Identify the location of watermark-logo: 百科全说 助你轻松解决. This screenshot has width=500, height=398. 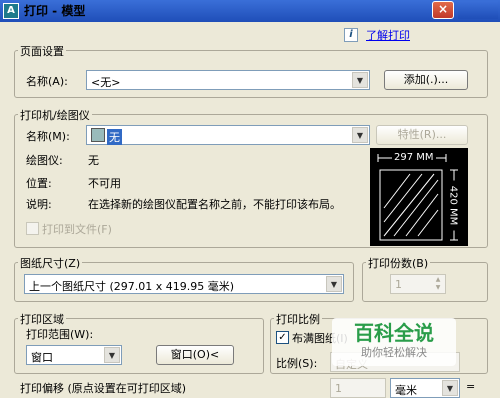
(394, 342).